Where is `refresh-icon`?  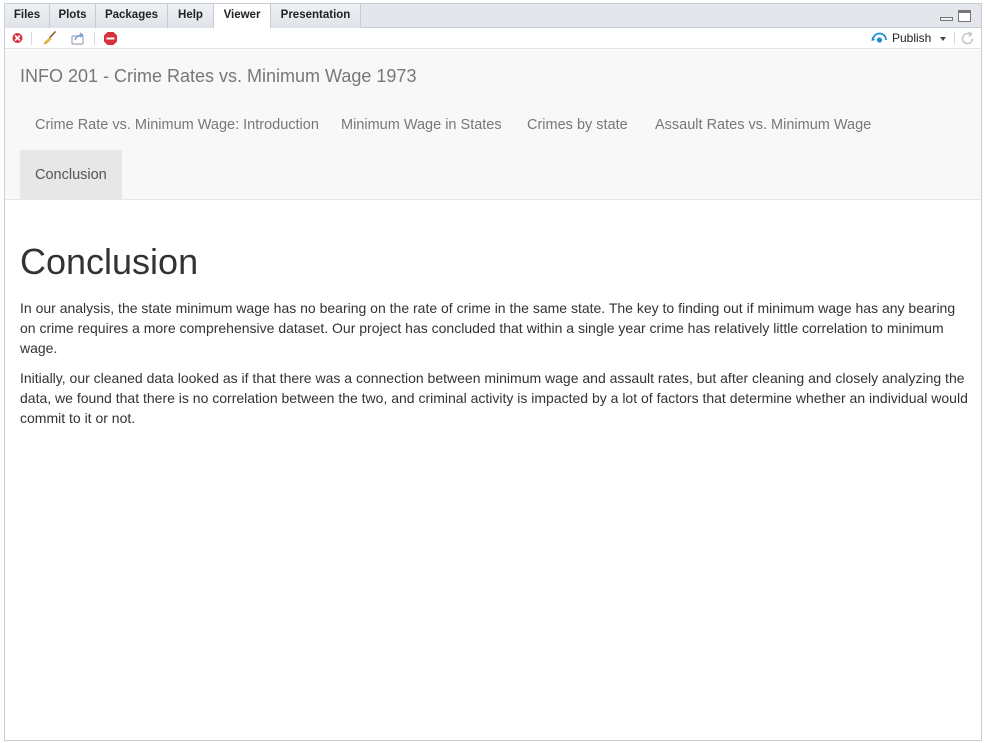
refresh-icon is located at coordinates (967, 38).